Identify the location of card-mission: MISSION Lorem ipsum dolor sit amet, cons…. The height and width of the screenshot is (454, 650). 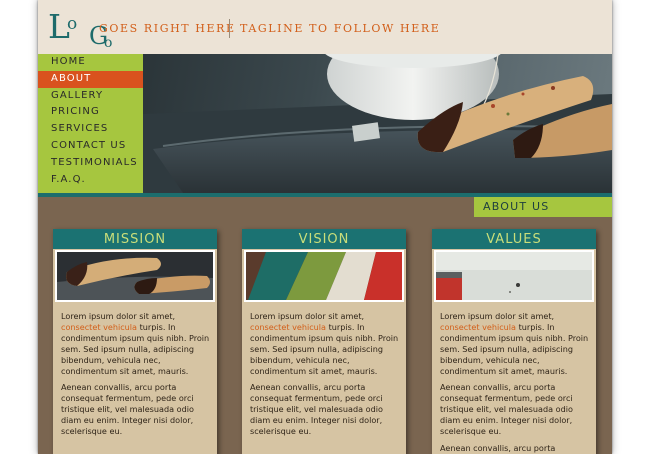
(135, 341).